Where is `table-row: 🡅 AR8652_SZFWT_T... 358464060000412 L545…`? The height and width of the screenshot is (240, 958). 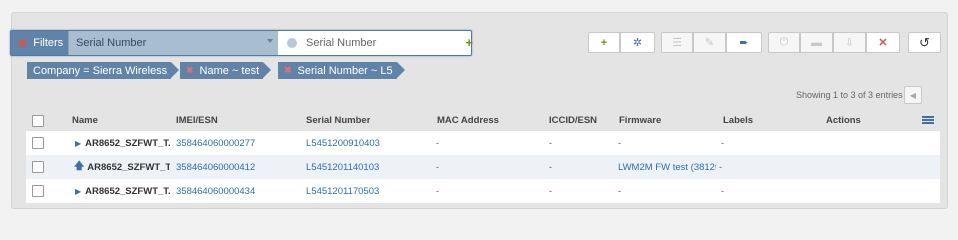 table-row: 🡅 AR8652_SZFWT_T... 358464060000412 L545… is located at coordinates (483, 167).